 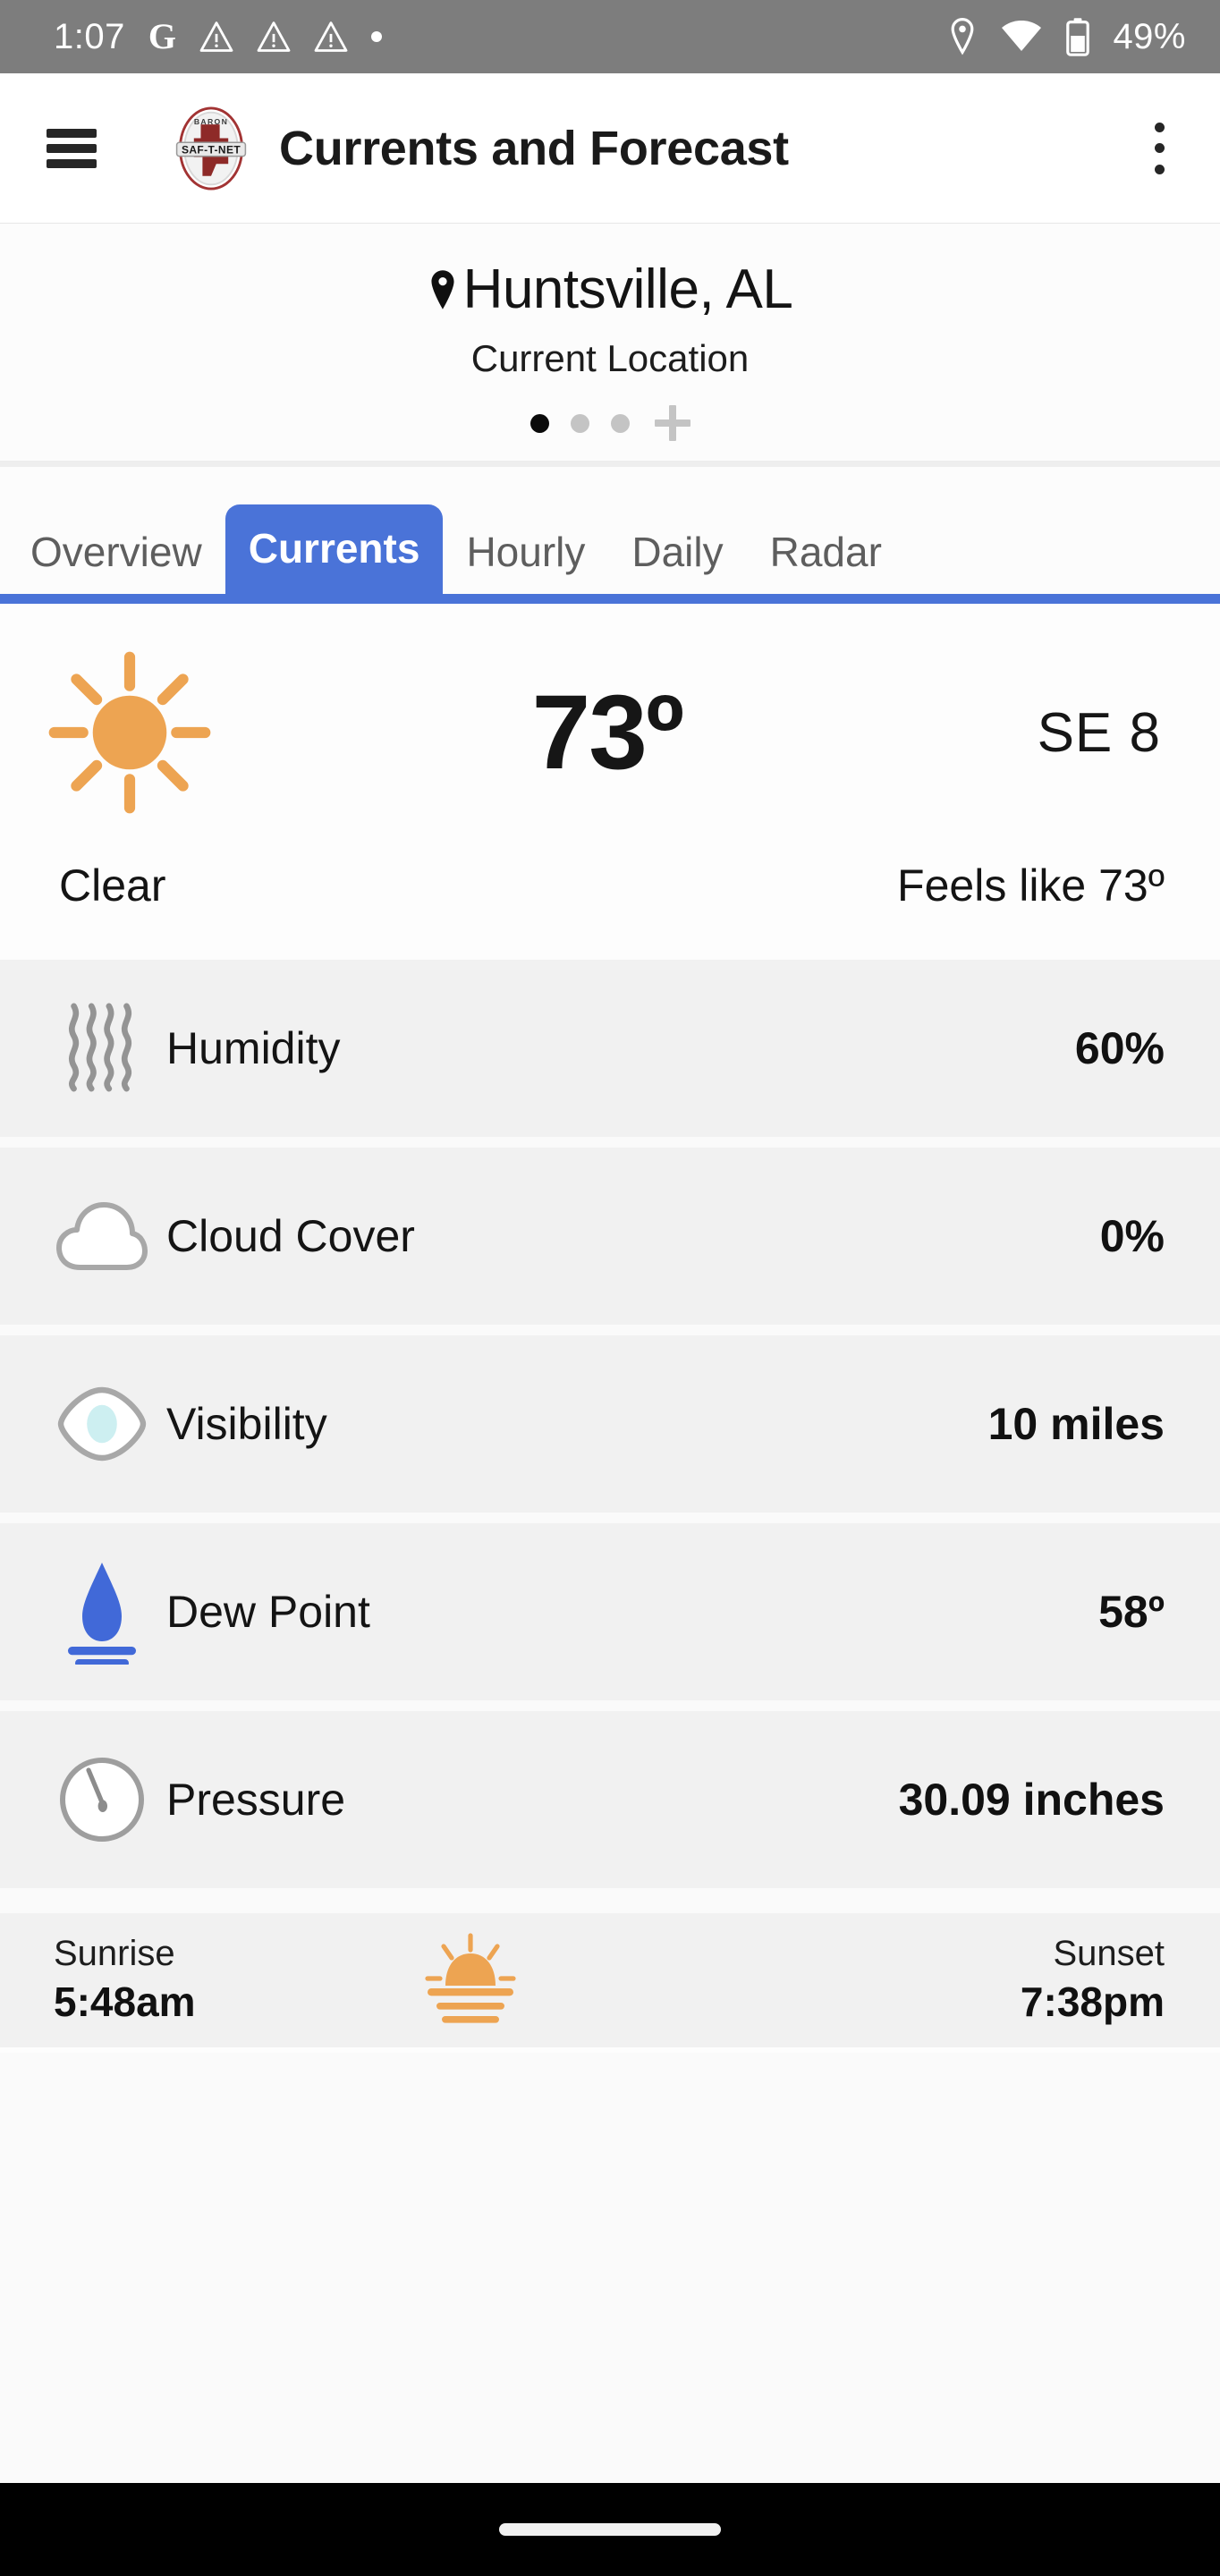 I want to click on sunrise-block: Sunrise 5:48am, so click(x=125, y=1980).